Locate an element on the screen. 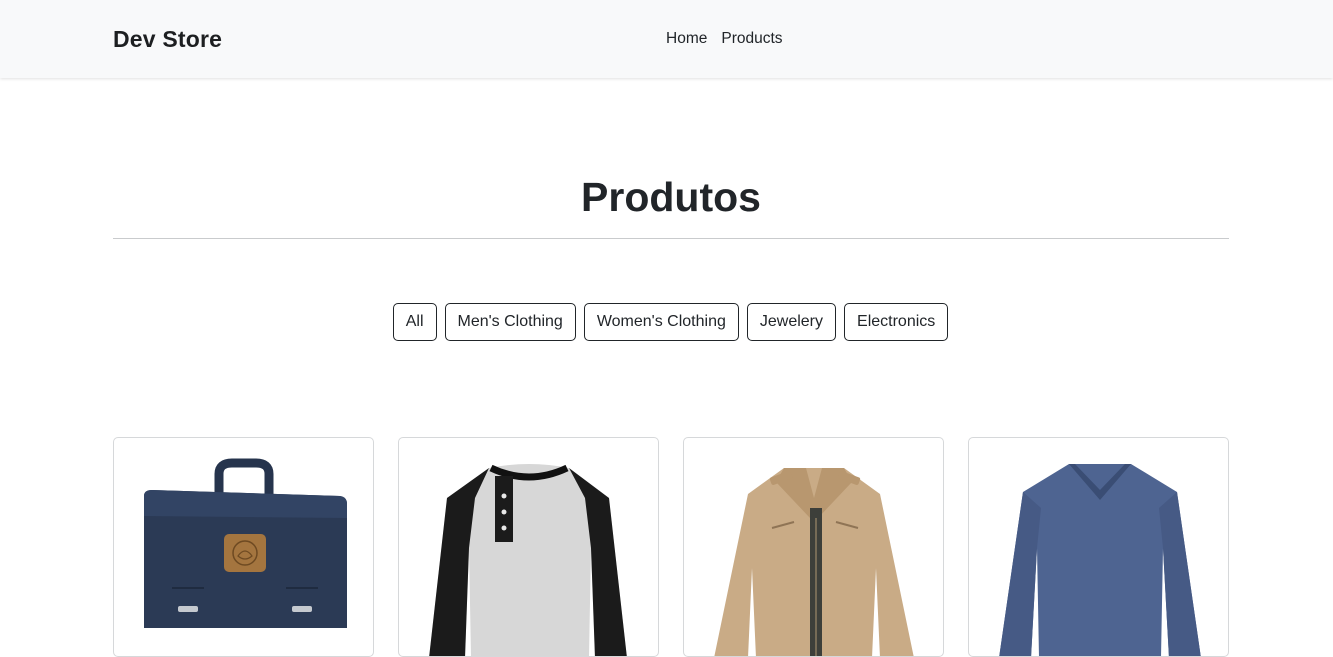 The height and width of the screenshot is (657, 1333). backpack-image is located at coordinates (245, 543).